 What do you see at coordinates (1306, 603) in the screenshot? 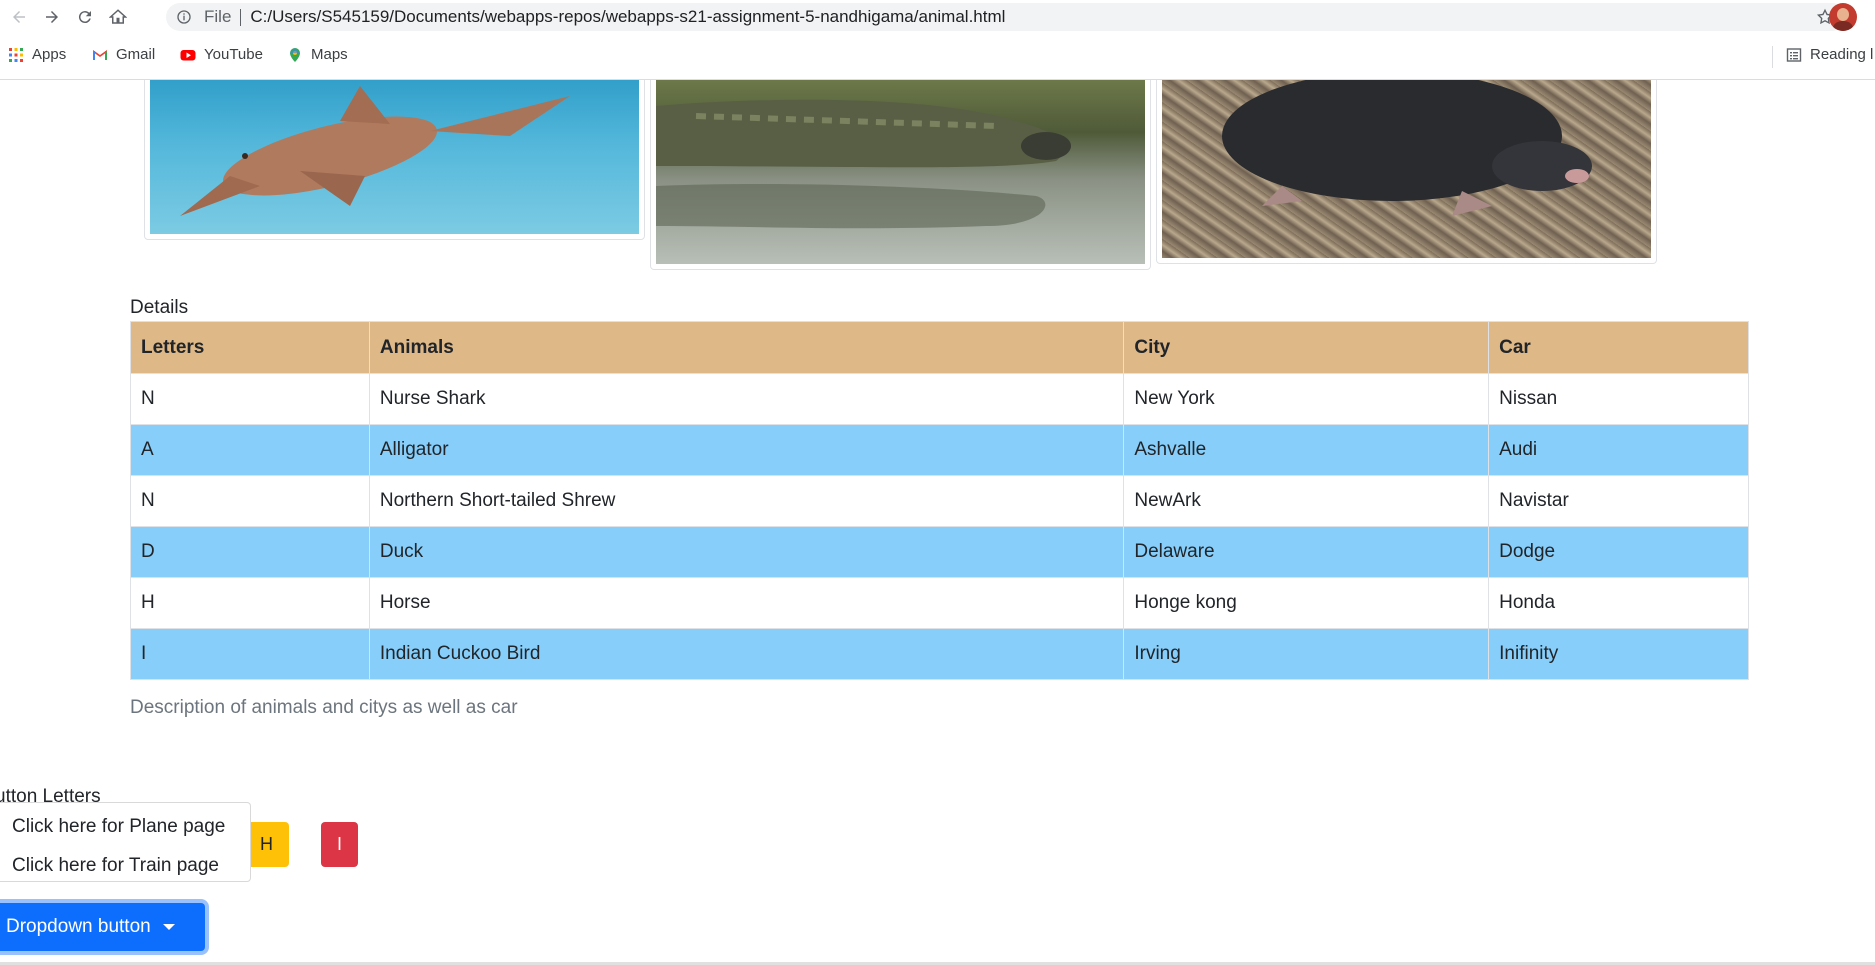
I see `cell-city: Honge kong` at bounding box center [1306, 603].